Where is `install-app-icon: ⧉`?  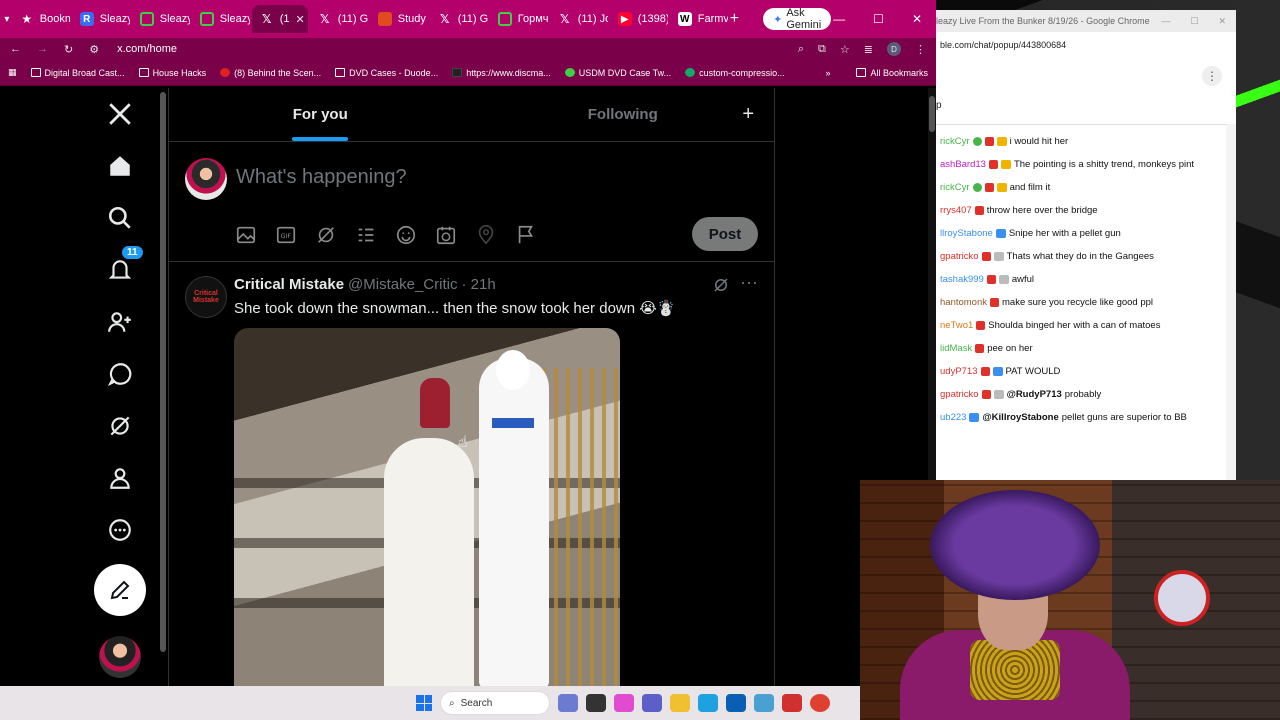
install-app-icon: ⧉ is located at coordinates (822, 49).